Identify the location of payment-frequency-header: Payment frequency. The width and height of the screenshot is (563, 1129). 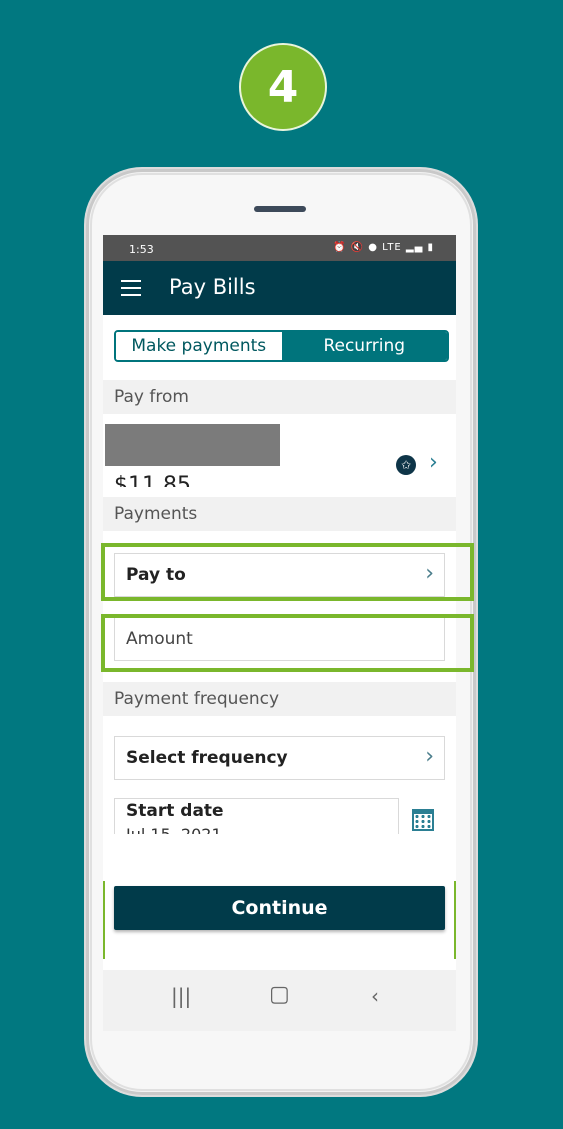
(279, 699).